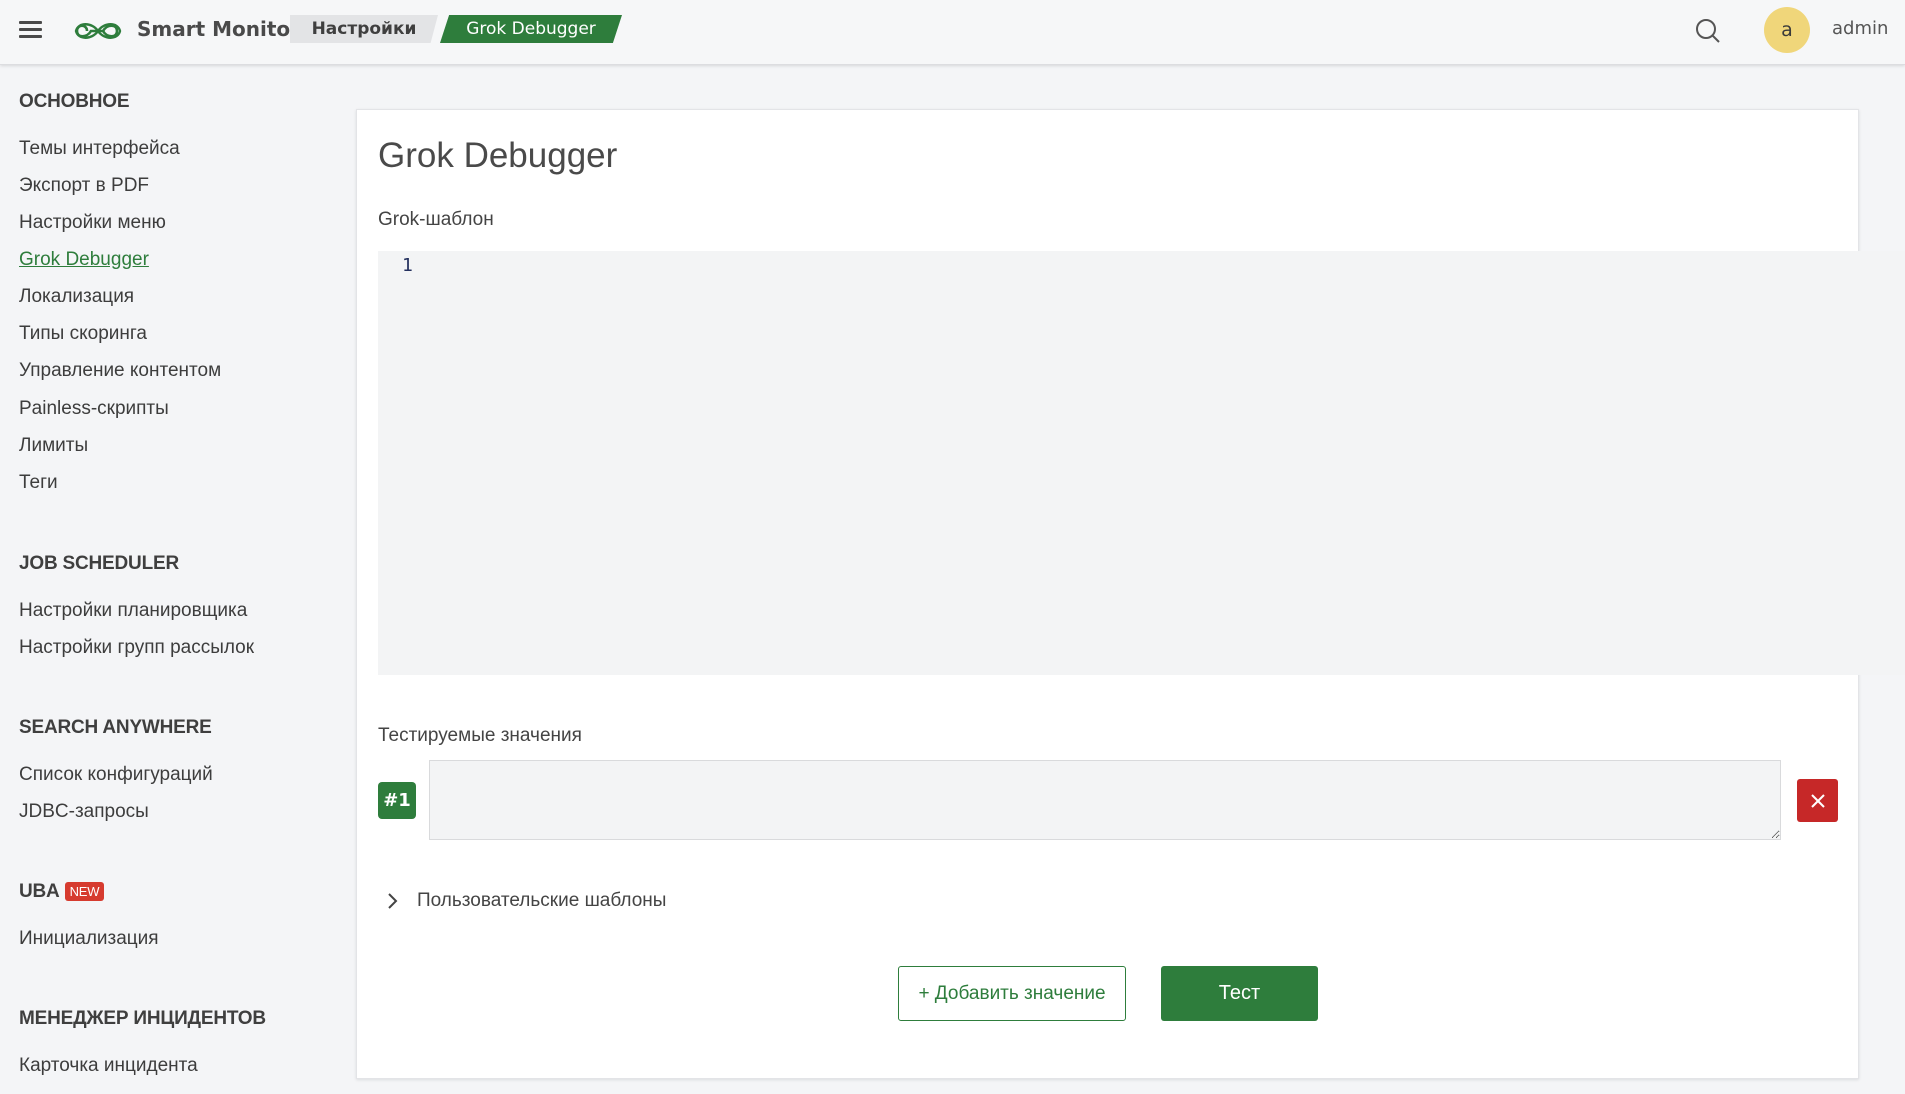  Describe the element at coordinates (1239, 993) in the screenshot. I see `test-button: Тест` at that location.